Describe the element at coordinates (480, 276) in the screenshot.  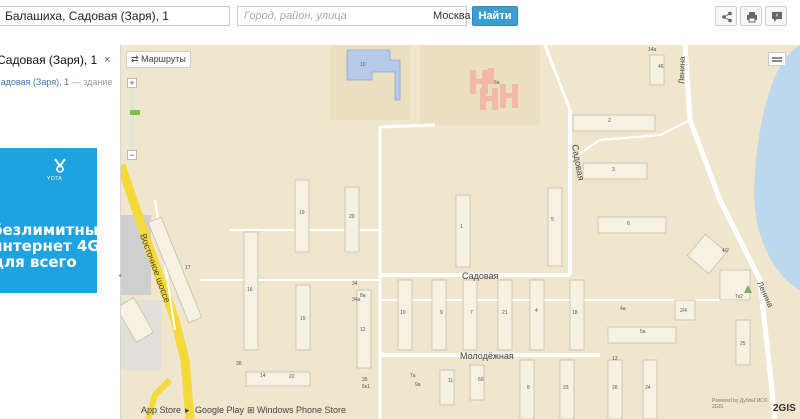
I see `street-sadovaya-h: Садовая` at that location.